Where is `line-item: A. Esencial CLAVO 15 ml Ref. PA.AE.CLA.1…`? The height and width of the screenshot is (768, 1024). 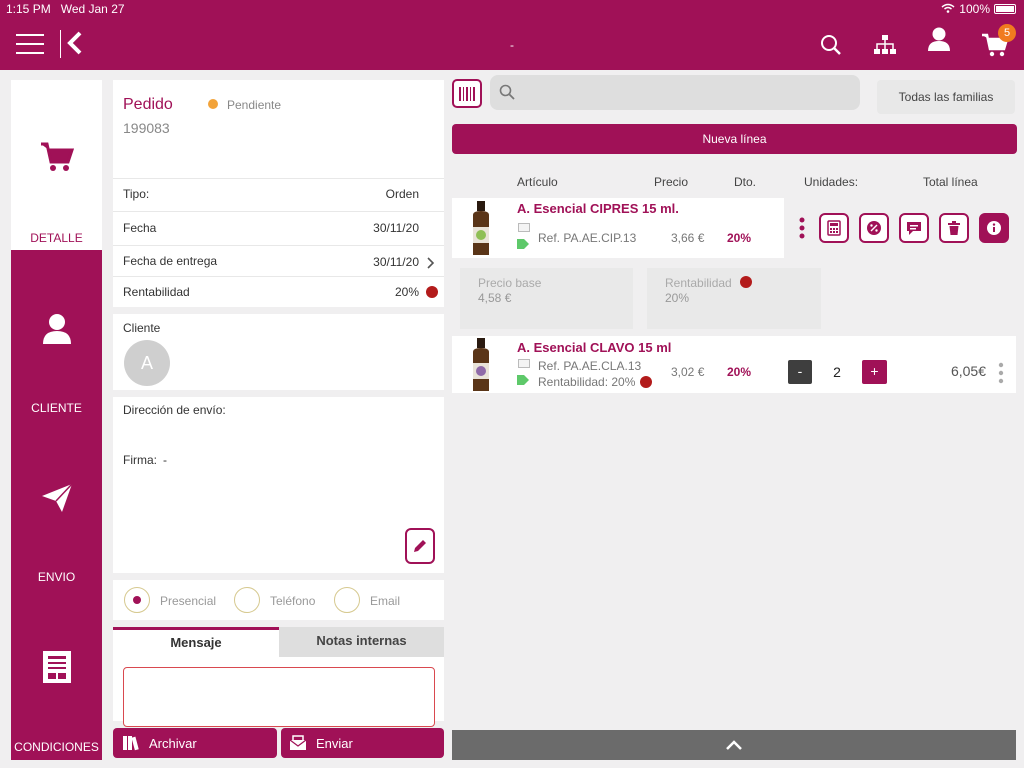
line-item: A. Esencial CLAVO 15 ml Ref. PA.AE.CLA.1… is located at coordinates (734, 364).